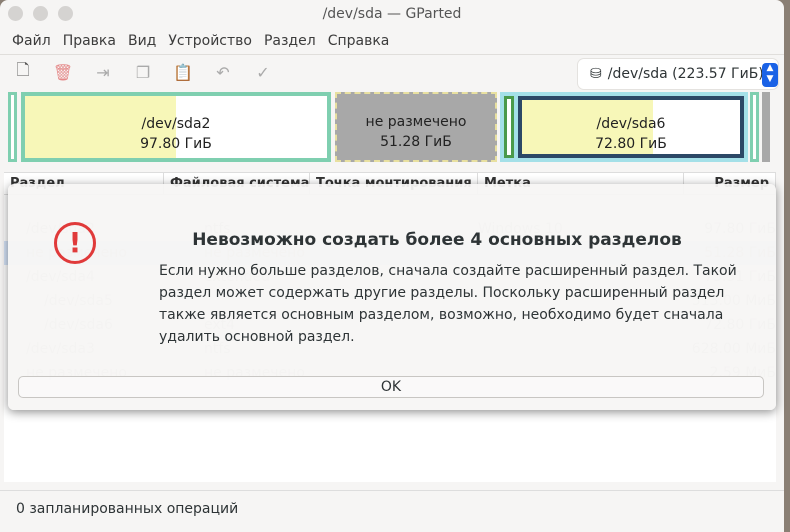 The width and height of the screenshot is (790, 532). Describe the element at coordinates (65, 13) in the screenshot. I see `maximize-button` at that location.